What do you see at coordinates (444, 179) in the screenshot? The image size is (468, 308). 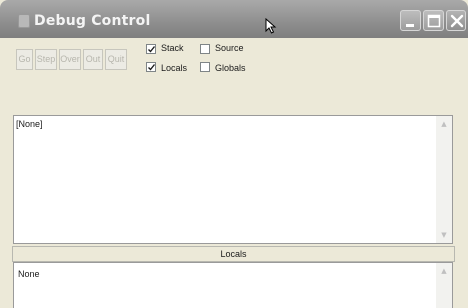 I see `stack-scrollbar: ▲ ▼` at bounding box center [444, 179].